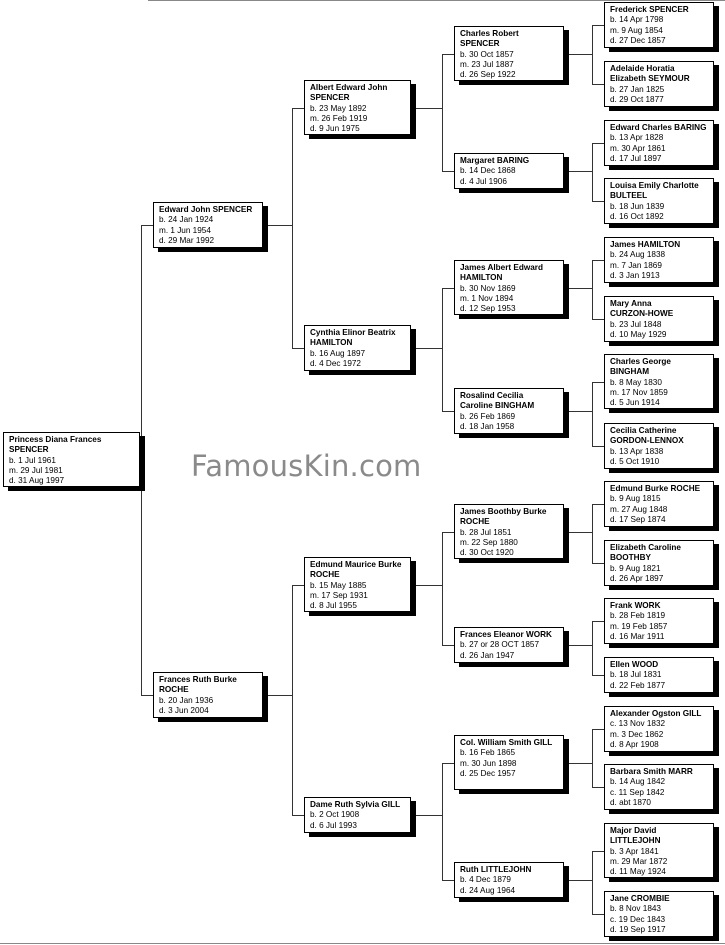  What do you see at coordinates (637, 206) in the screenshot?
I see `life-event: b. 18 Jun 1839` at bounding box center [637, 206].